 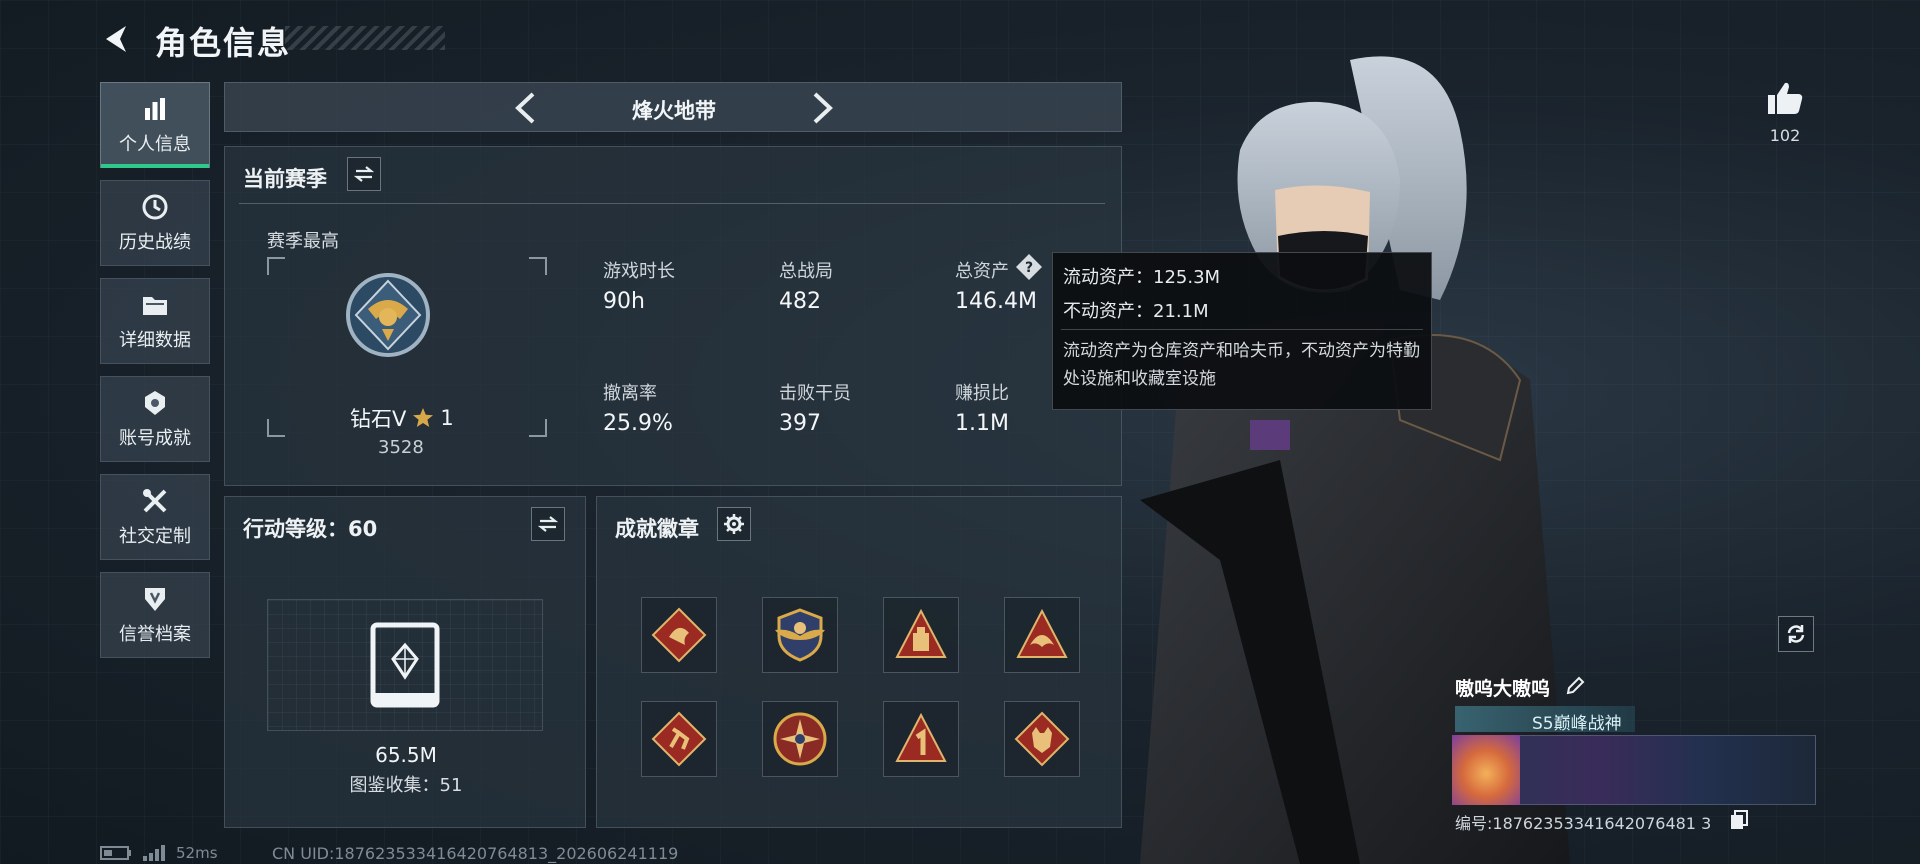 What do you see at coordinates (674, 111) in the screenshot?
I see `mode-label: 烽火地带` at bounding box center [674, 111].